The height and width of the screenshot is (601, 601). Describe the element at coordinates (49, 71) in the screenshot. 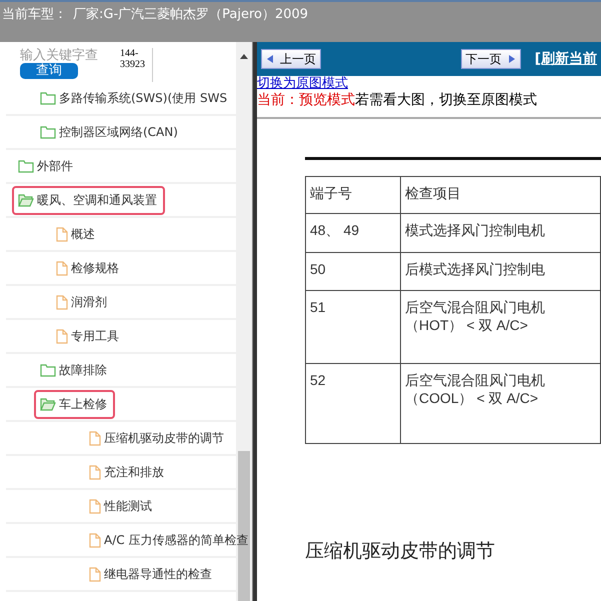

I see `search-button: 查询` at that location.